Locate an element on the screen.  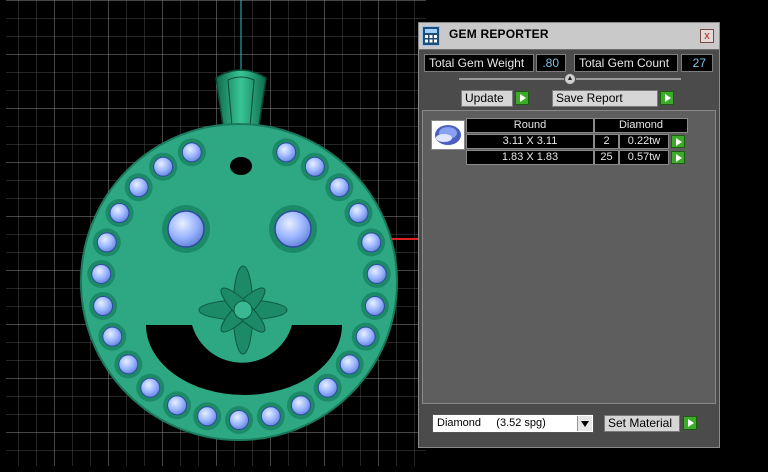
row-weight: 0.22tw is located at coordinates (644, 141).